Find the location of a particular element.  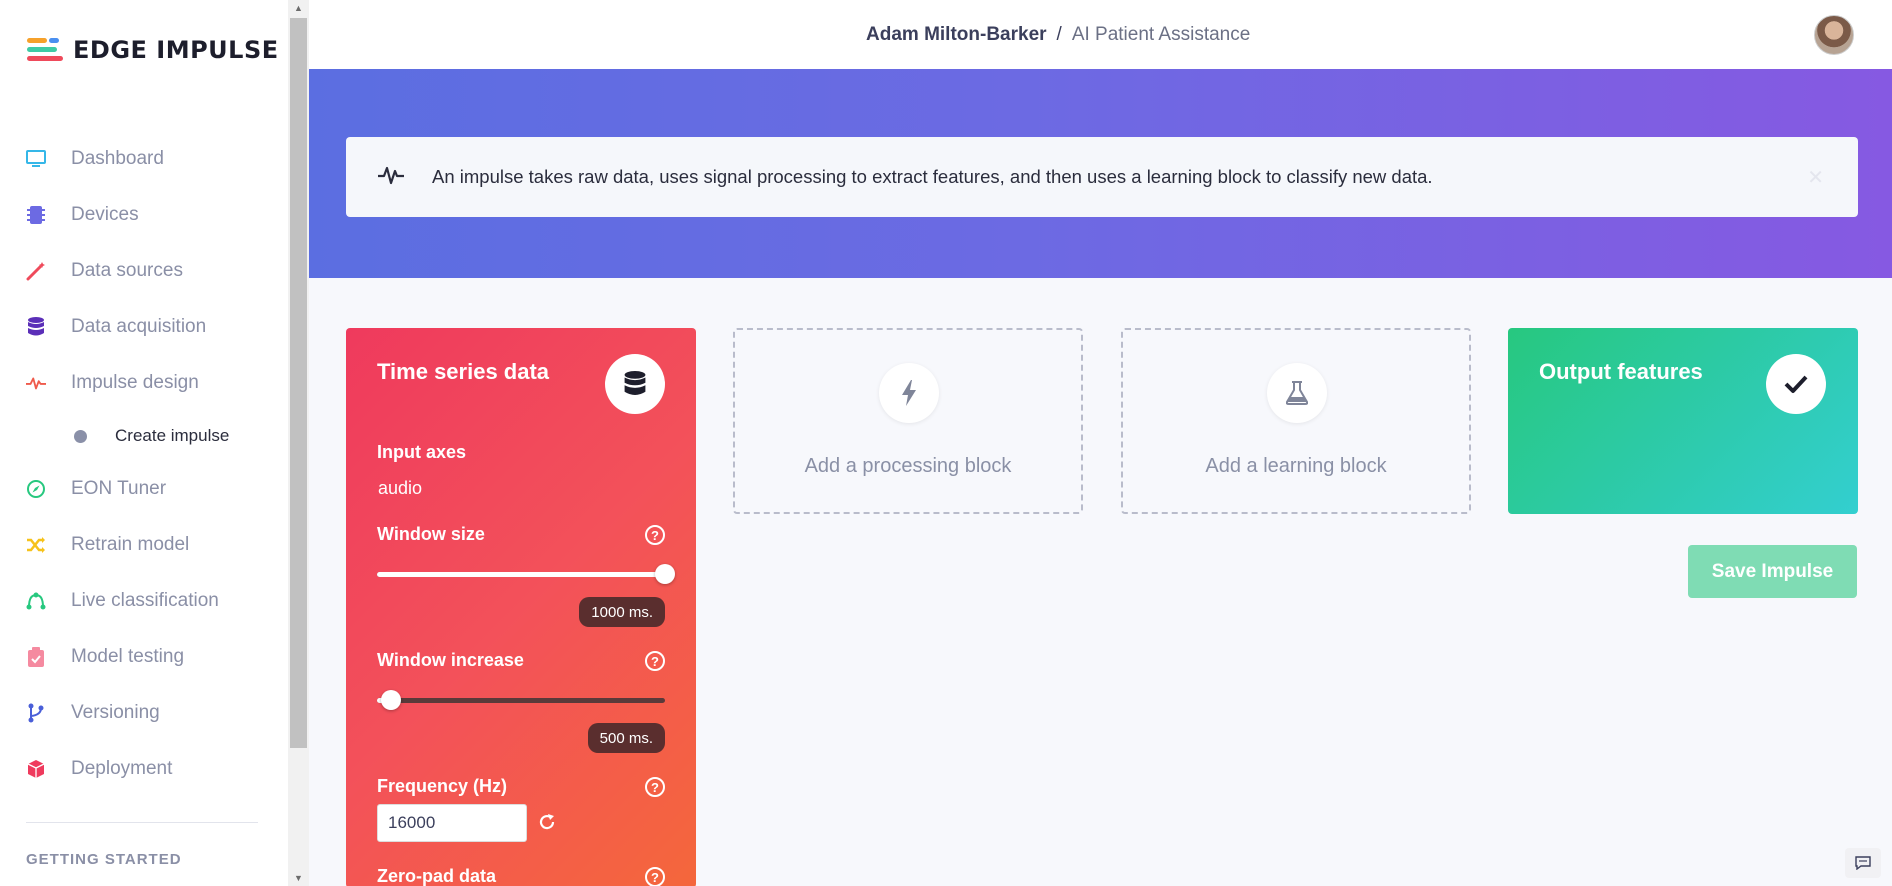

sidebar-item-impulse-design: Impulse design is located at coordinates (144, 383).